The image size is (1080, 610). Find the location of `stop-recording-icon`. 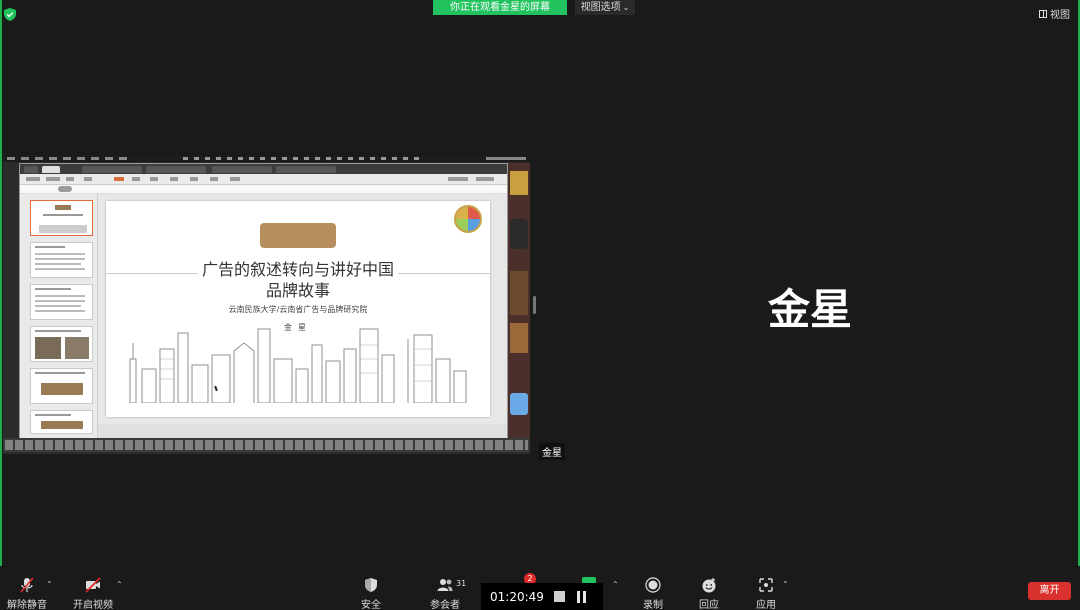

stop-recording-icon is located at coordinates (559, 596).